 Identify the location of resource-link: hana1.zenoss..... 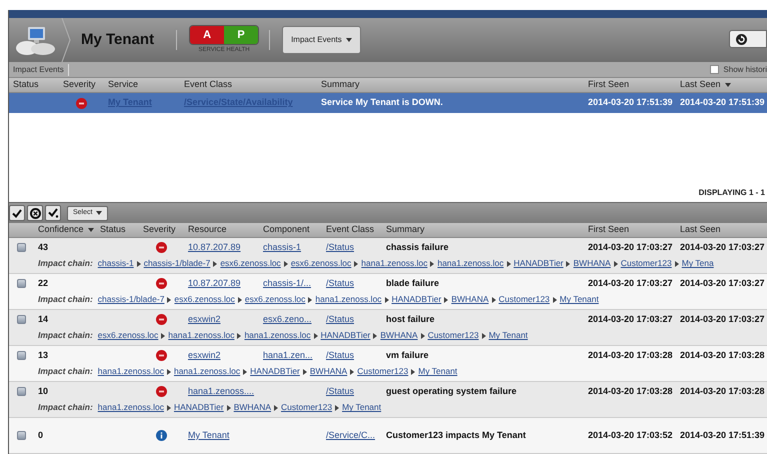
(221, 391).